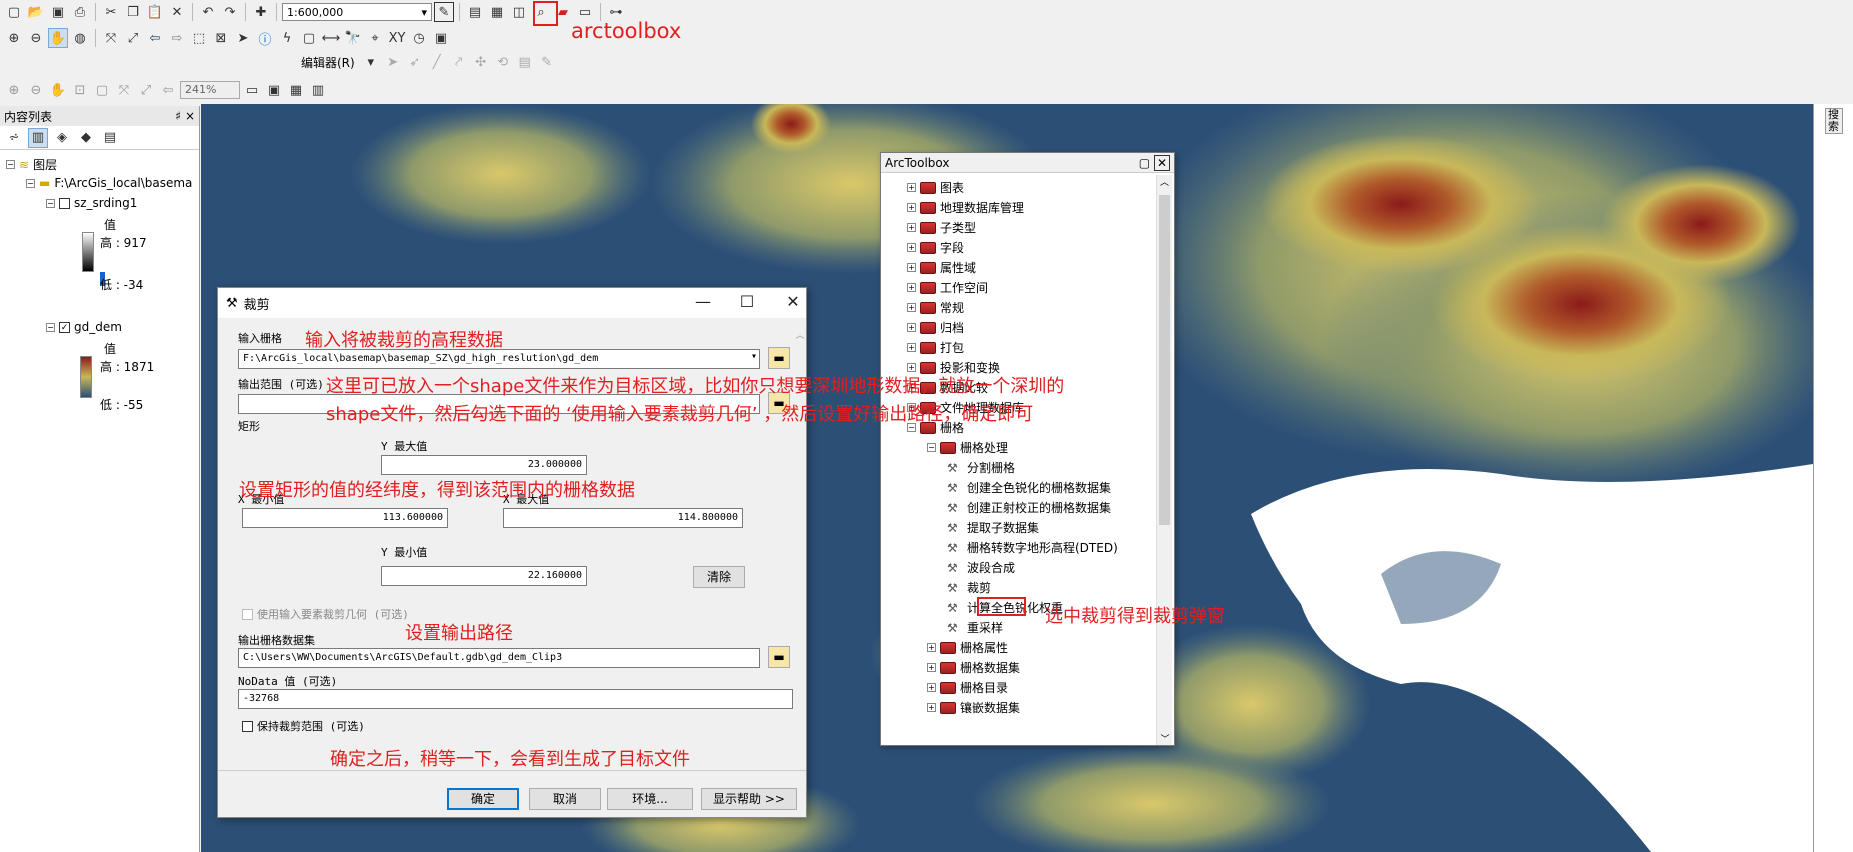 This screenshot has width=1853, height=852. What do you see at coordinates (993, 527) in the screenshot?
I see `toolbox-item: ⚒ 提取子数据集` at bounding box center [993, 527].